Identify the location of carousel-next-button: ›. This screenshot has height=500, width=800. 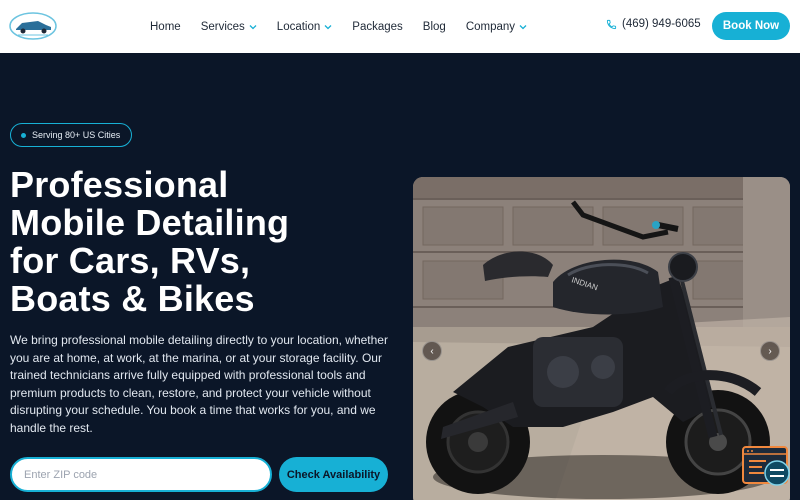
(770, 351).